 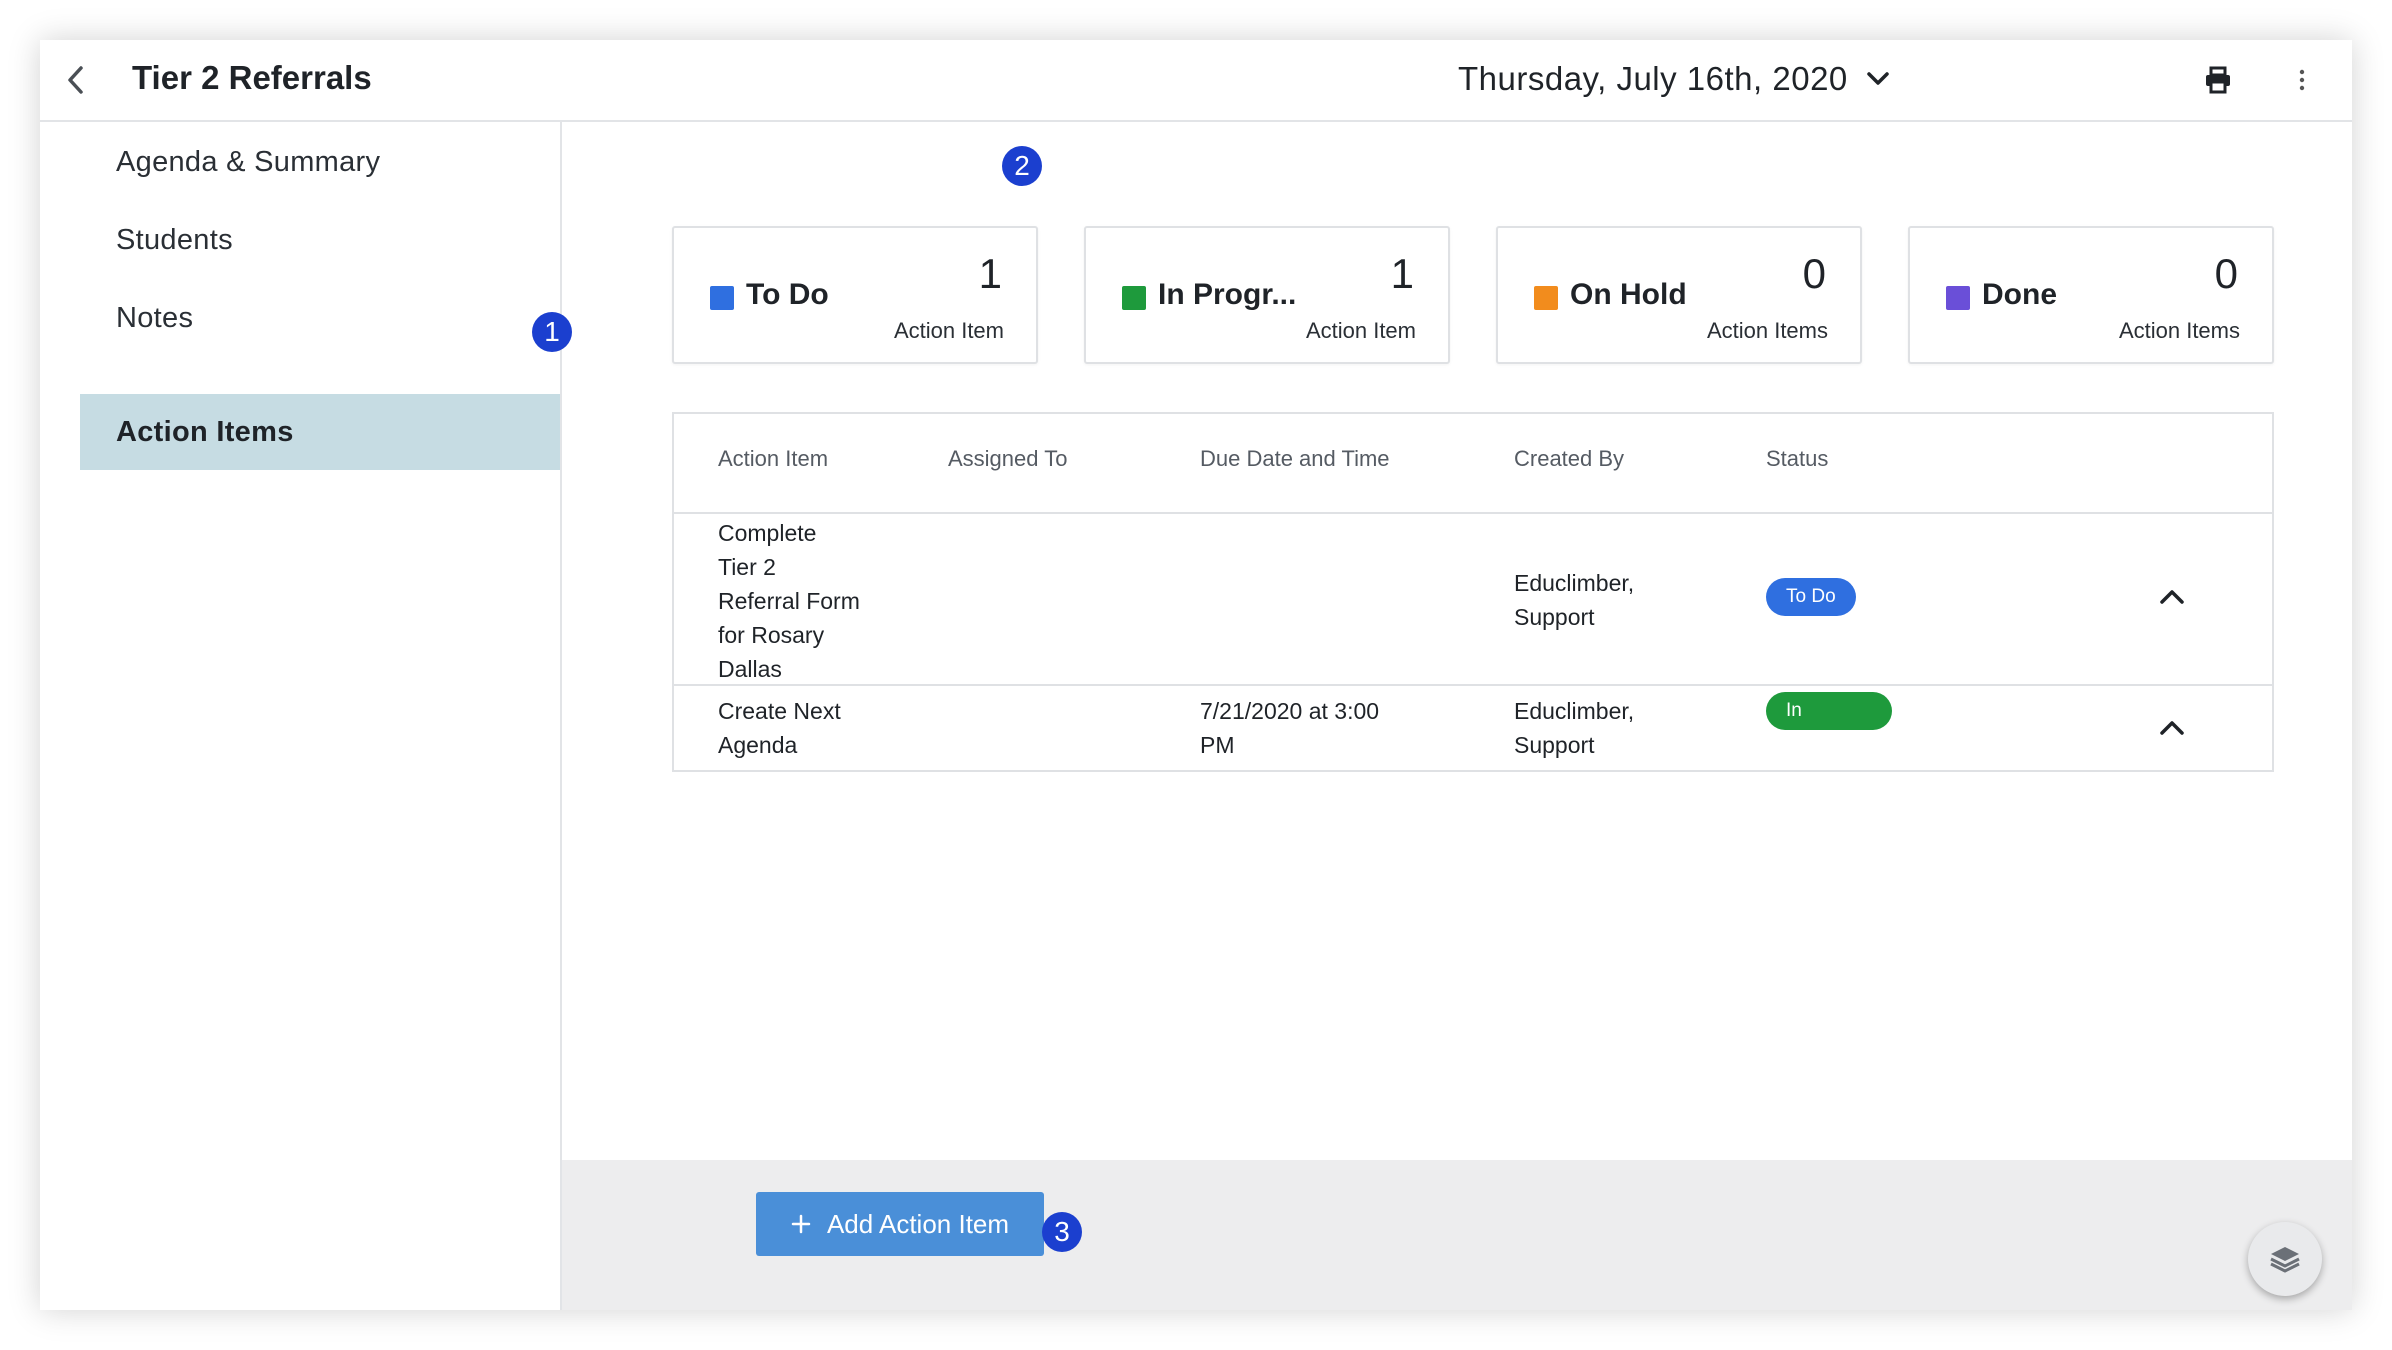 I want to click on layers-fab-button, so click(x=2285, y=1259).